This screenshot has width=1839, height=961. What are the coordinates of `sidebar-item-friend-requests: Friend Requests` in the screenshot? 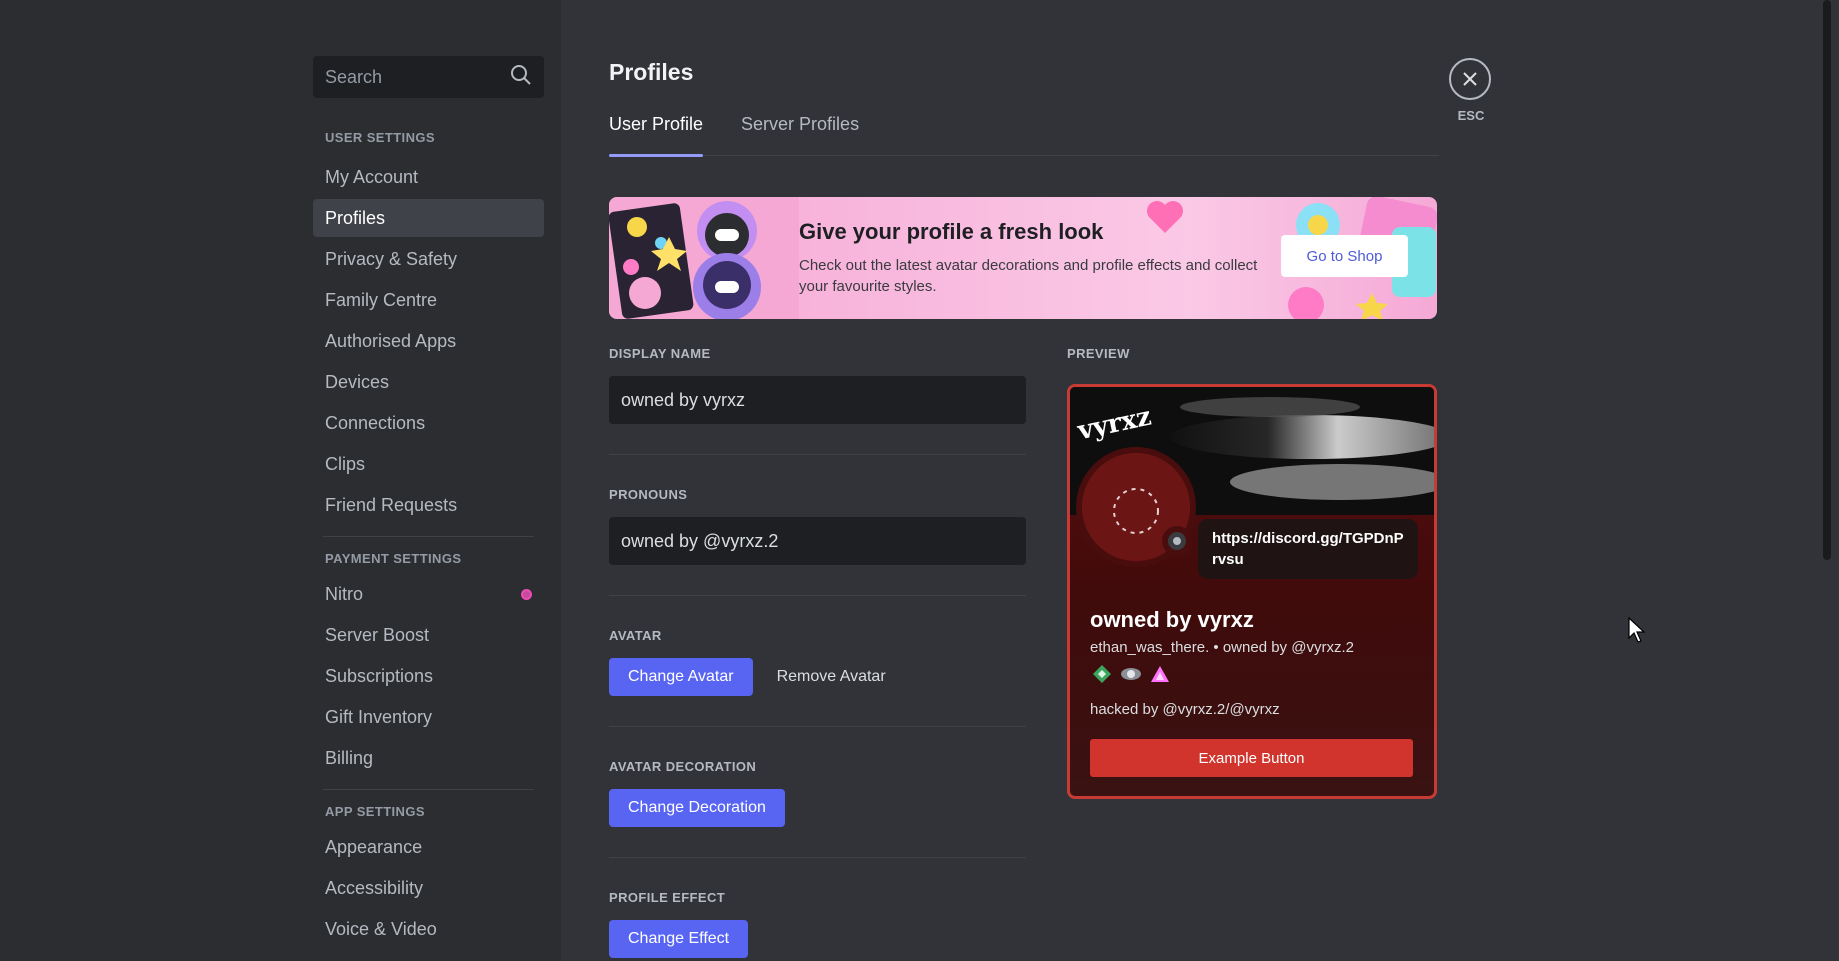 It's located at (428, 505).